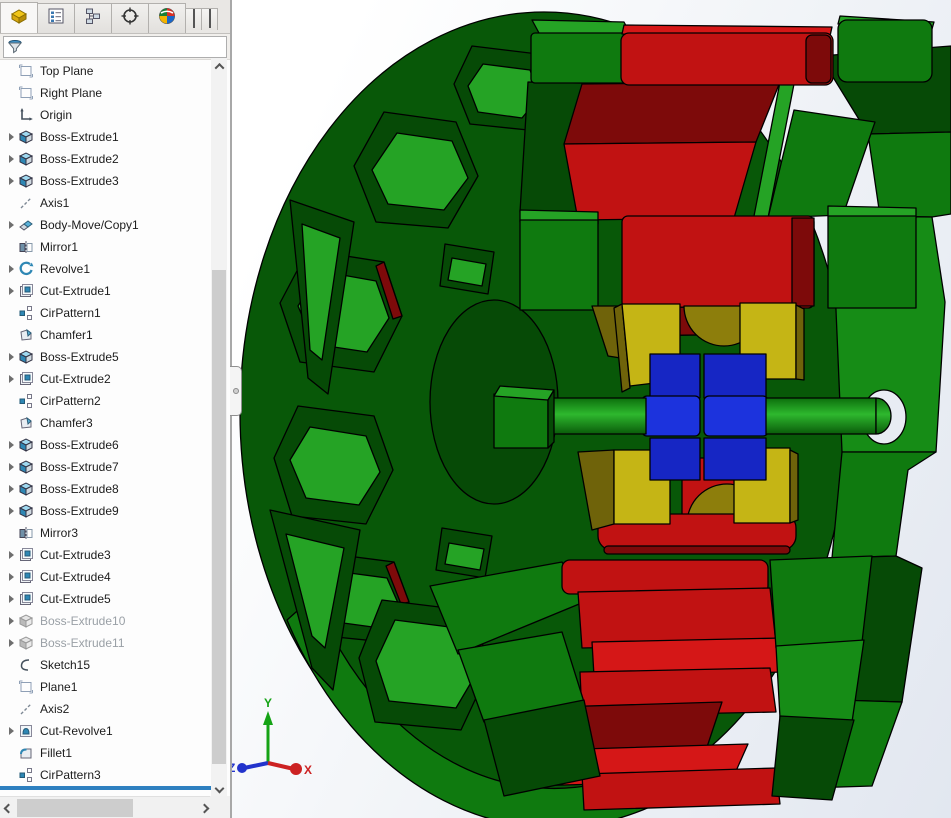 This screenshot has height=818, width=951. I want to click on tree-item-boss-extrude11: Boss-Extrude11, so click(106, 643).